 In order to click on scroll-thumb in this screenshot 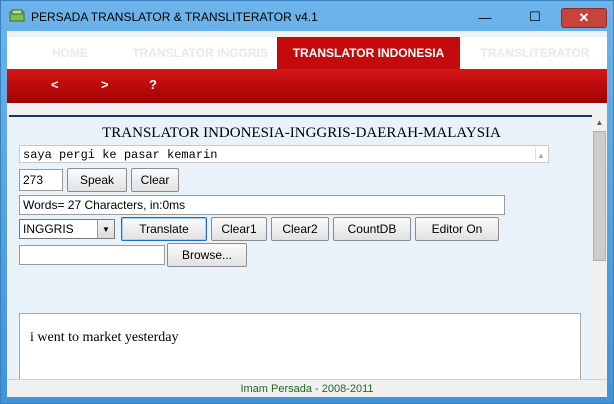, I will do `click(599, 196)`.